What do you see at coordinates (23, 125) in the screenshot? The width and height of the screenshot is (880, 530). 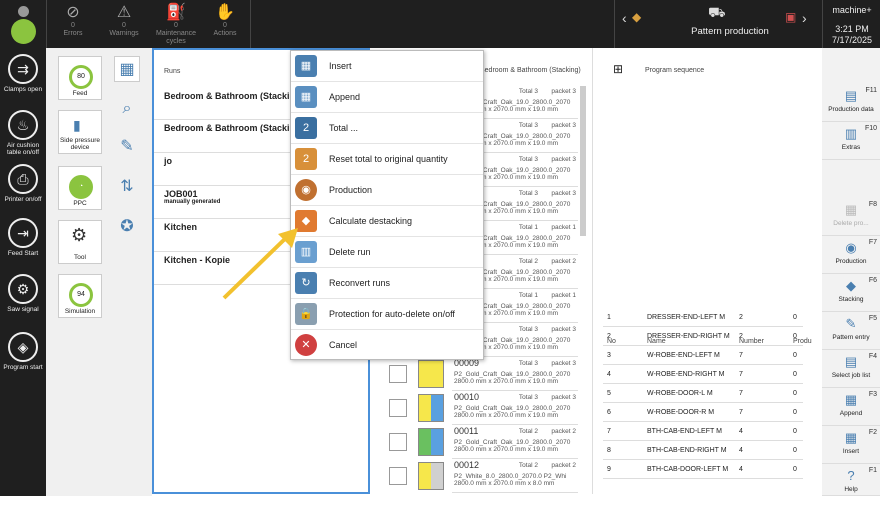 I see `air-cushion-icon: ♨` at bounding box center [23, 125].